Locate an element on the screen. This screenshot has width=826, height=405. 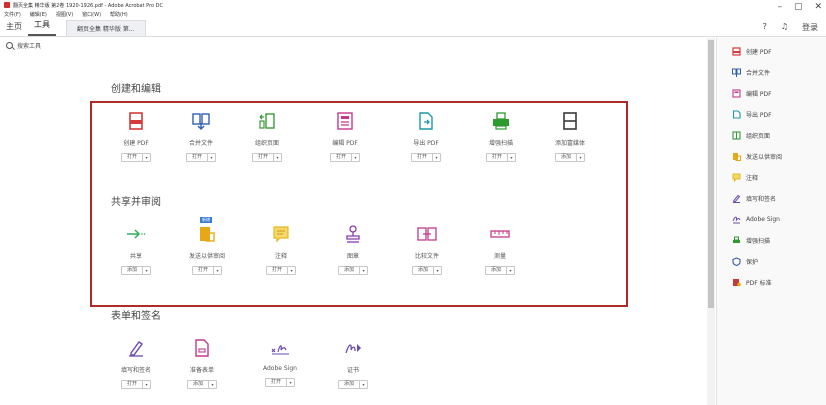
tool-label: 创建 PDF is located at coordinates (136, 143).